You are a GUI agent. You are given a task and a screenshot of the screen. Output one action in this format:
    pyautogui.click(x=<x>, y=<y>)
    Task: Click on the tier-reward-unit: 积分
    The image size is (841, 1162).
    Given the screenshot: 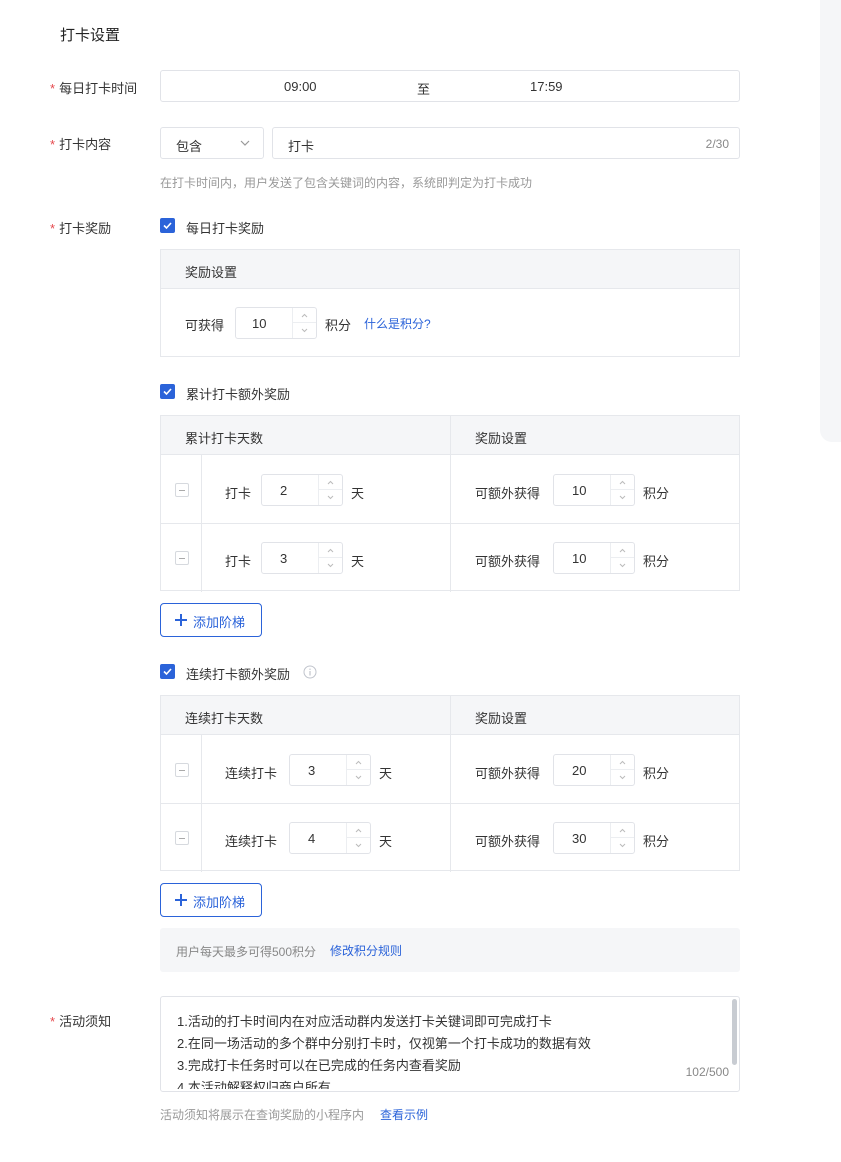 What is the action you would take?
    pyautogui.click(x=656, y=561)
    